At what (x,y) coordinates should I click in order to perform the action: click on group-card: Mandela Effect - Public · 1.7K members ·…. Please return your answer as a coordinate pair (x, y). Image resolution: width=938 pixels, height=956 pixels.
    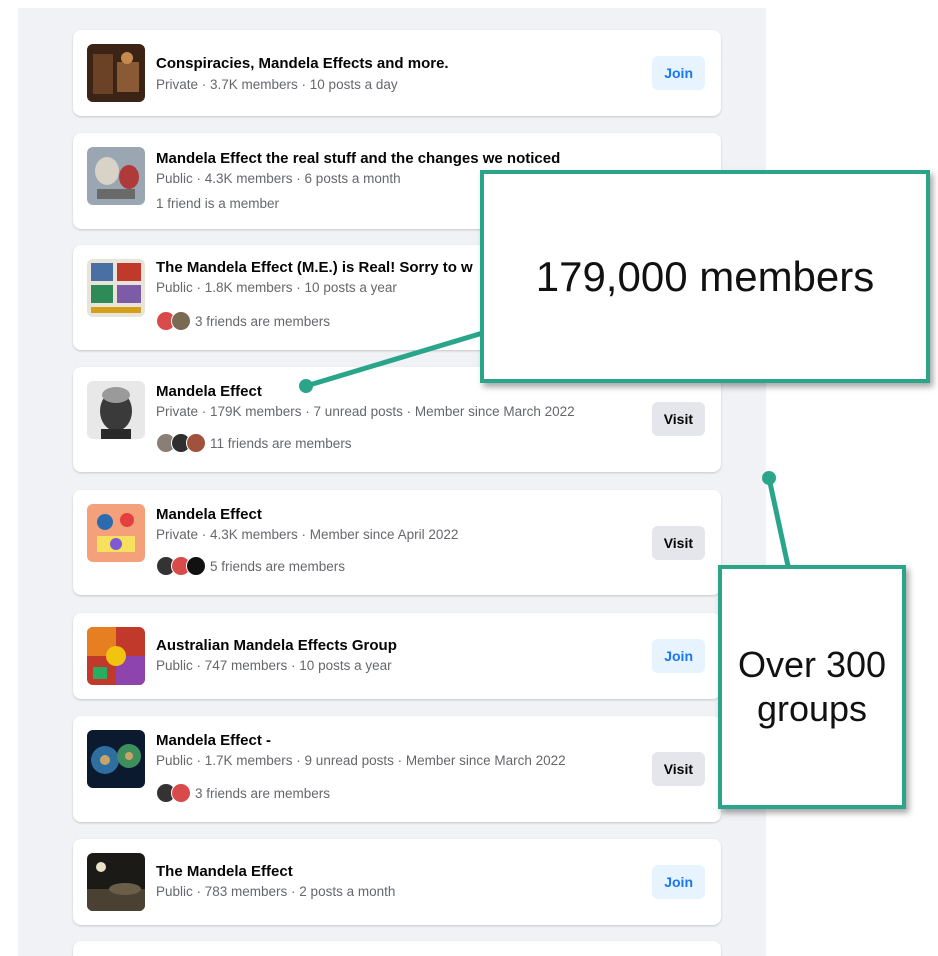
    Looking at the image, I should click on (397, 769).